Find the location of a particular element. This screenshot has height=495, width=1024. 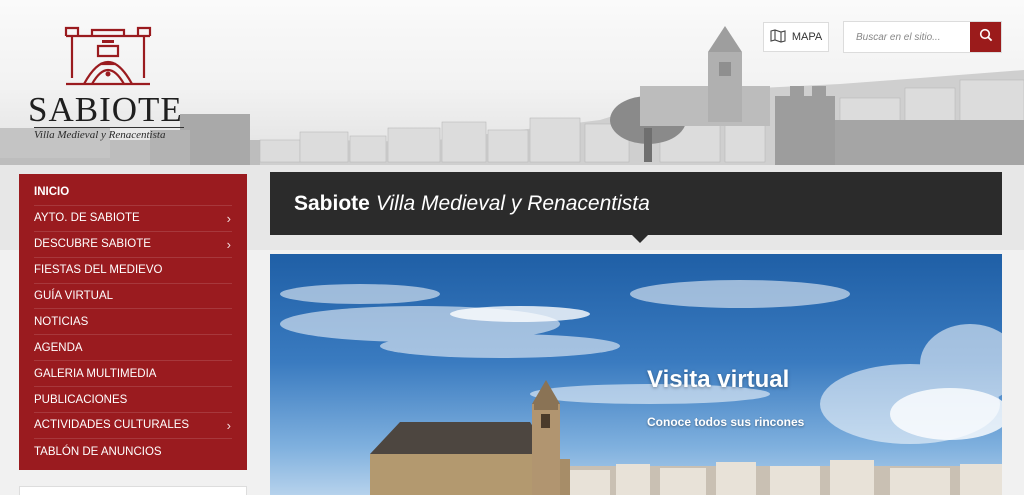

castle-logo-icon is located at coordinates (108, 61).